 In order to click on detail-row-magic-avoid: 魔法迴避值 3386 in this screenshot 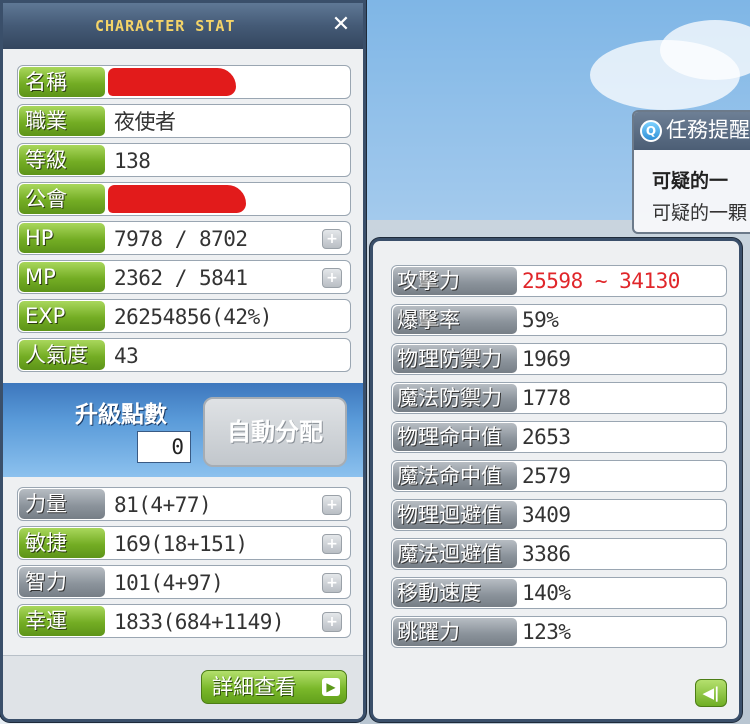, I will do `click(559, 554)`.